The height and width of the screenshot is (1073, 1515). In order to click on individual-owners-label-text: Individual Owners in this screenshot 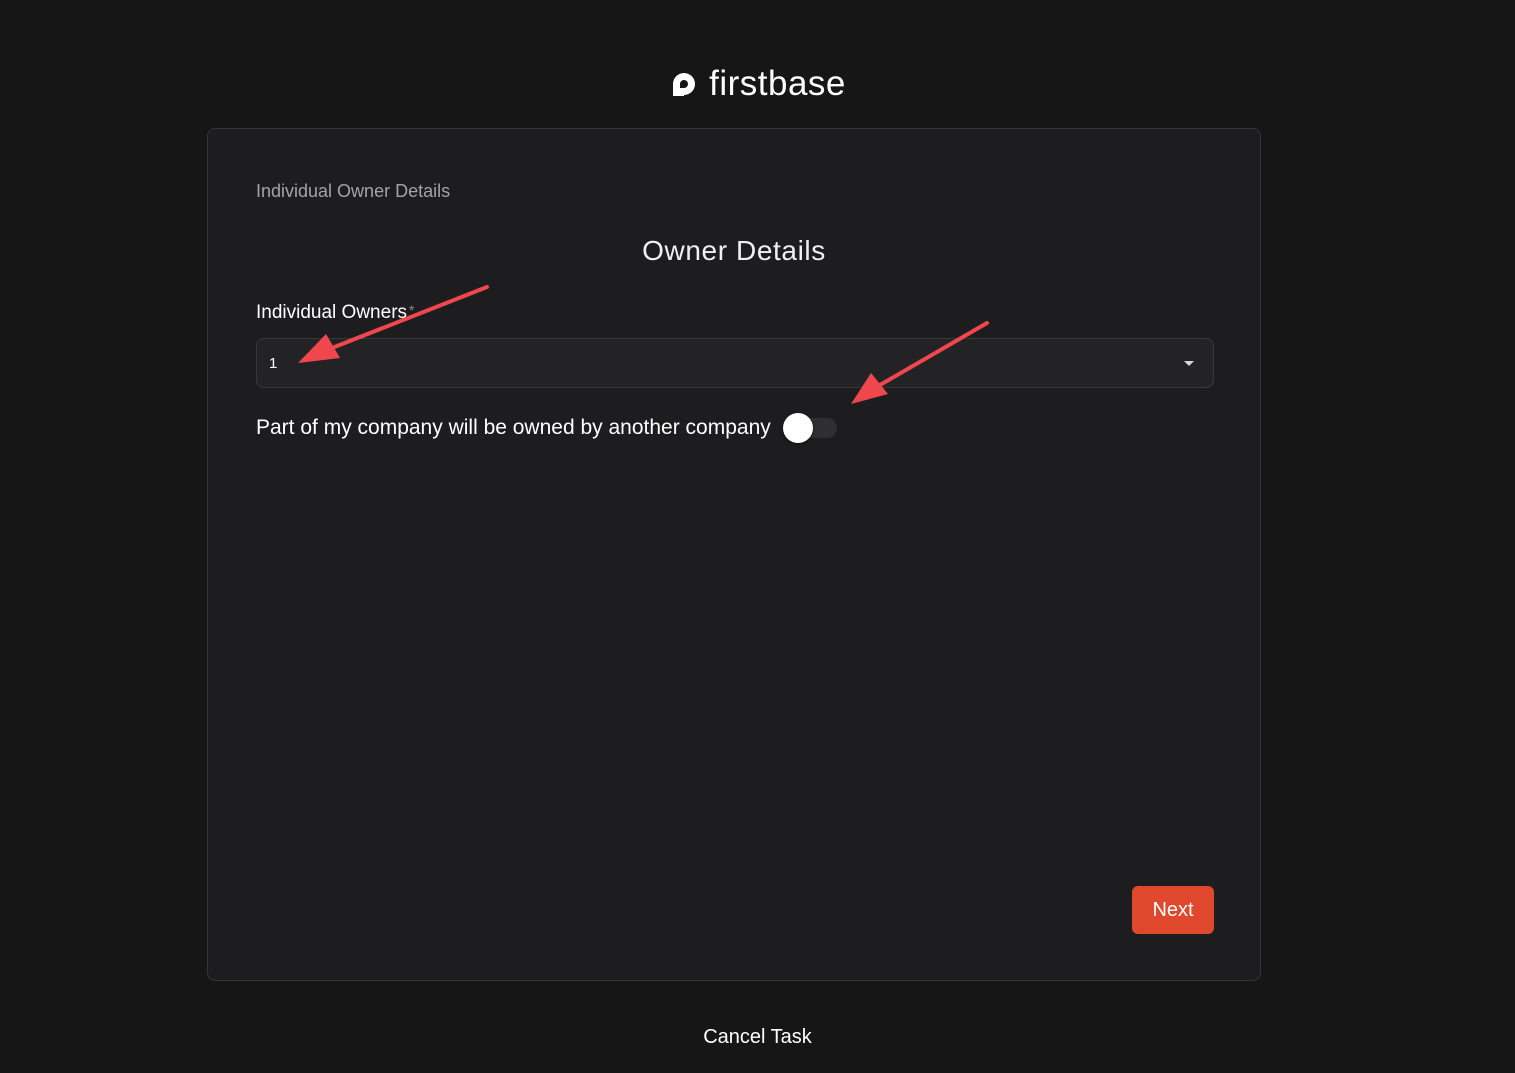, I will do `click(332, 312)`.